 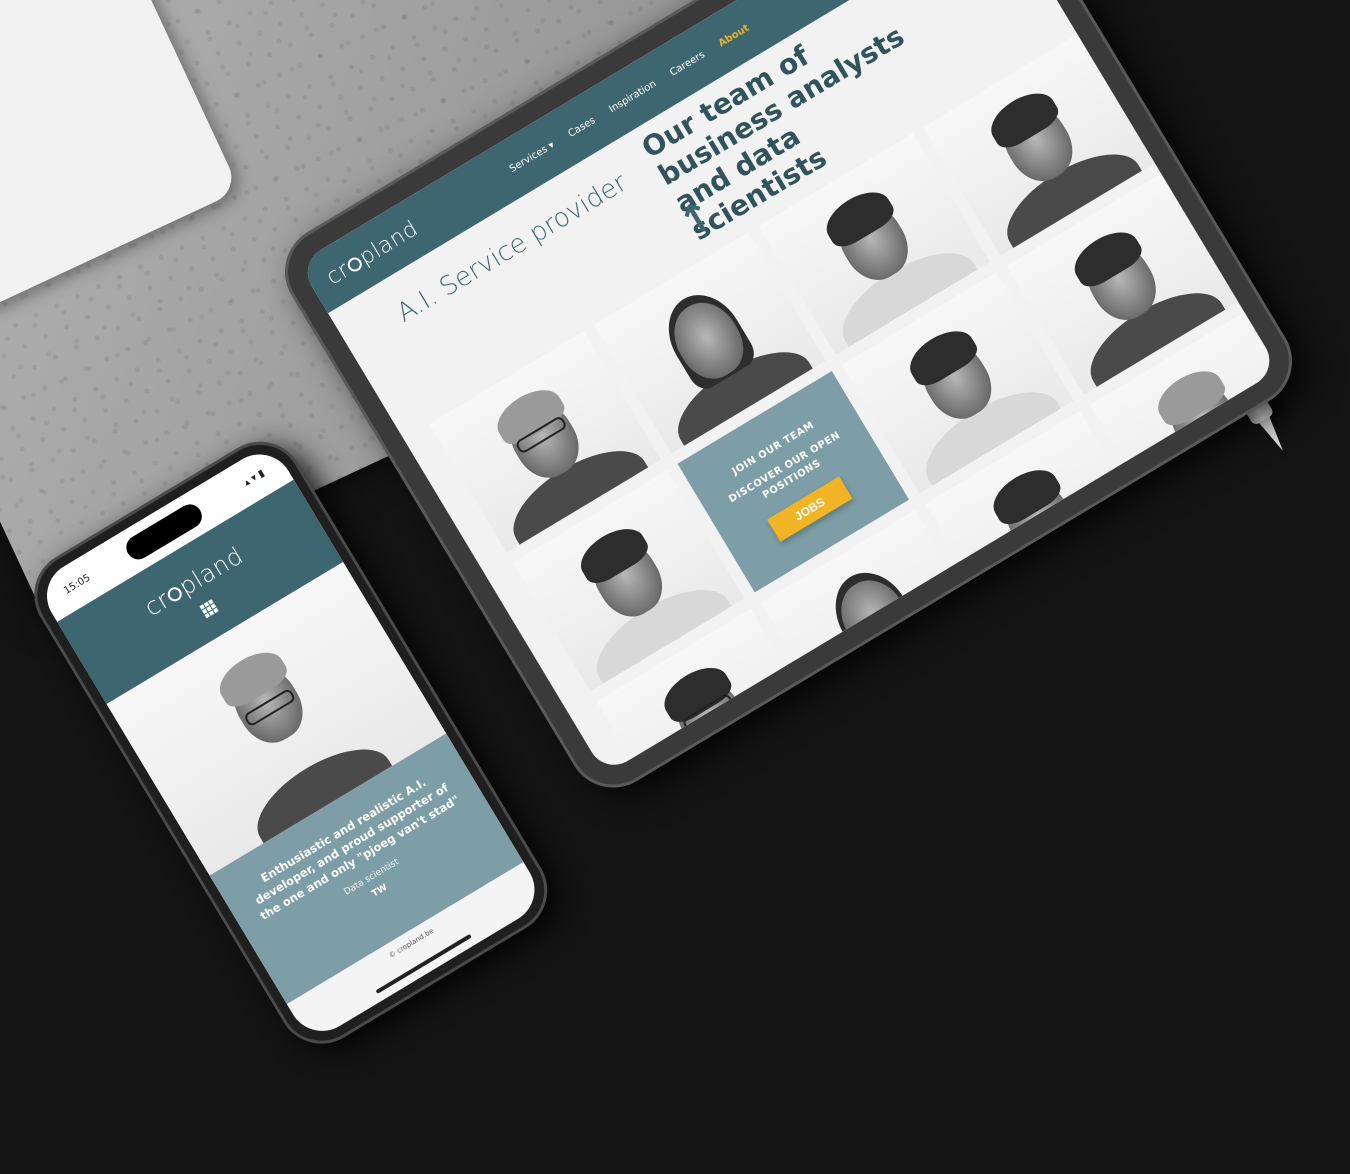 What do you see at coordinates (581, 127) in the screenshot?
I see `nav-item-cases: Cases` at bounding box center [581, 127].